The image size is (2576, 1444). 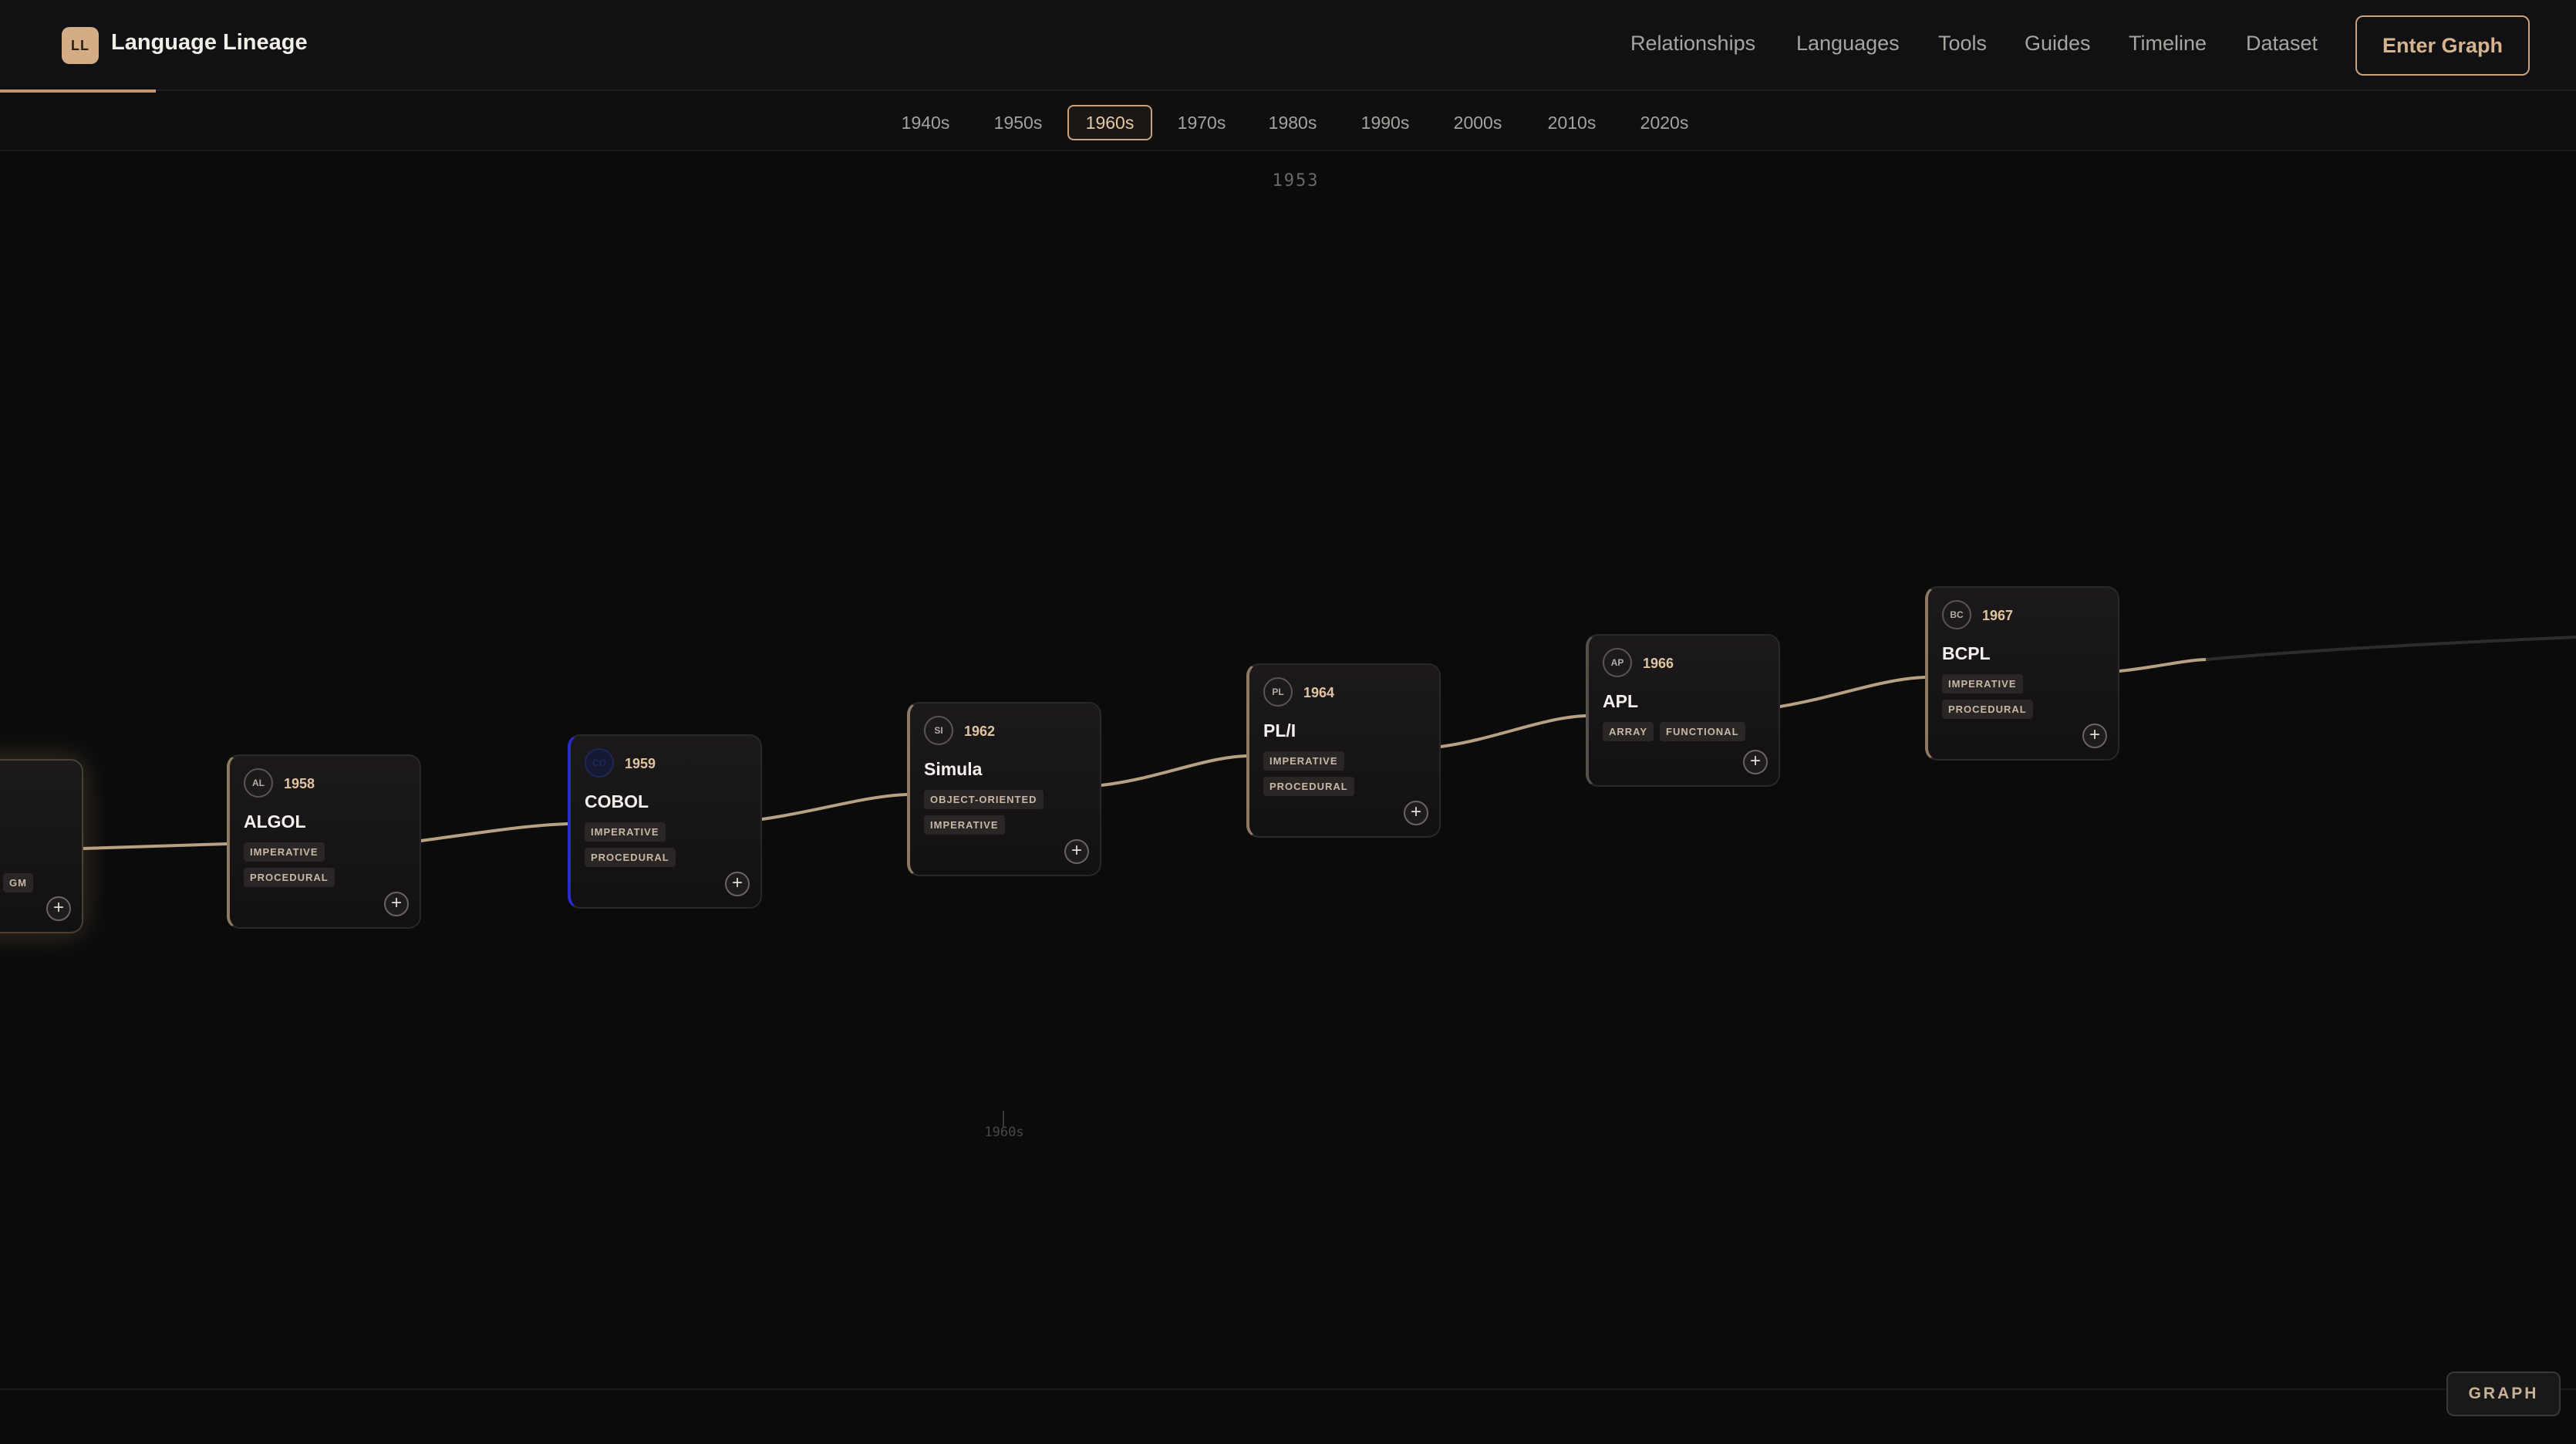 I want to click on decade-2000s: 2000s, so click(x=1478, y=123).